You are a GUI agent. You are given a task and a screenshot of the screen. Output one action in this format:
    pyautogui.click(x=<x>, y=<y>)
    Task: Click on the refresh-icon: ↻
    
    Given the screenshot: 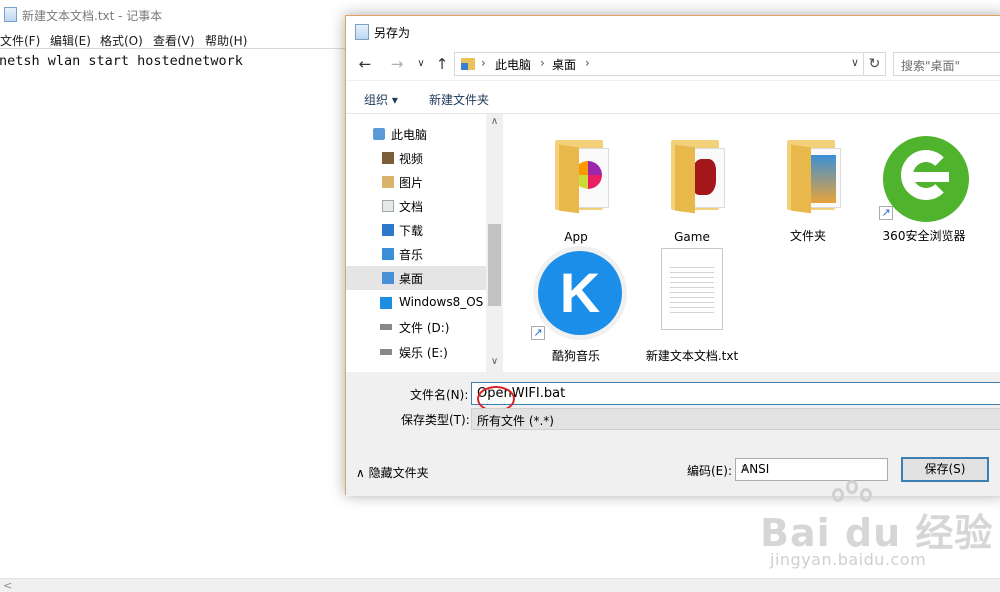 What is the action you would take?
    pyautogui.click(x=875, y=64)
    